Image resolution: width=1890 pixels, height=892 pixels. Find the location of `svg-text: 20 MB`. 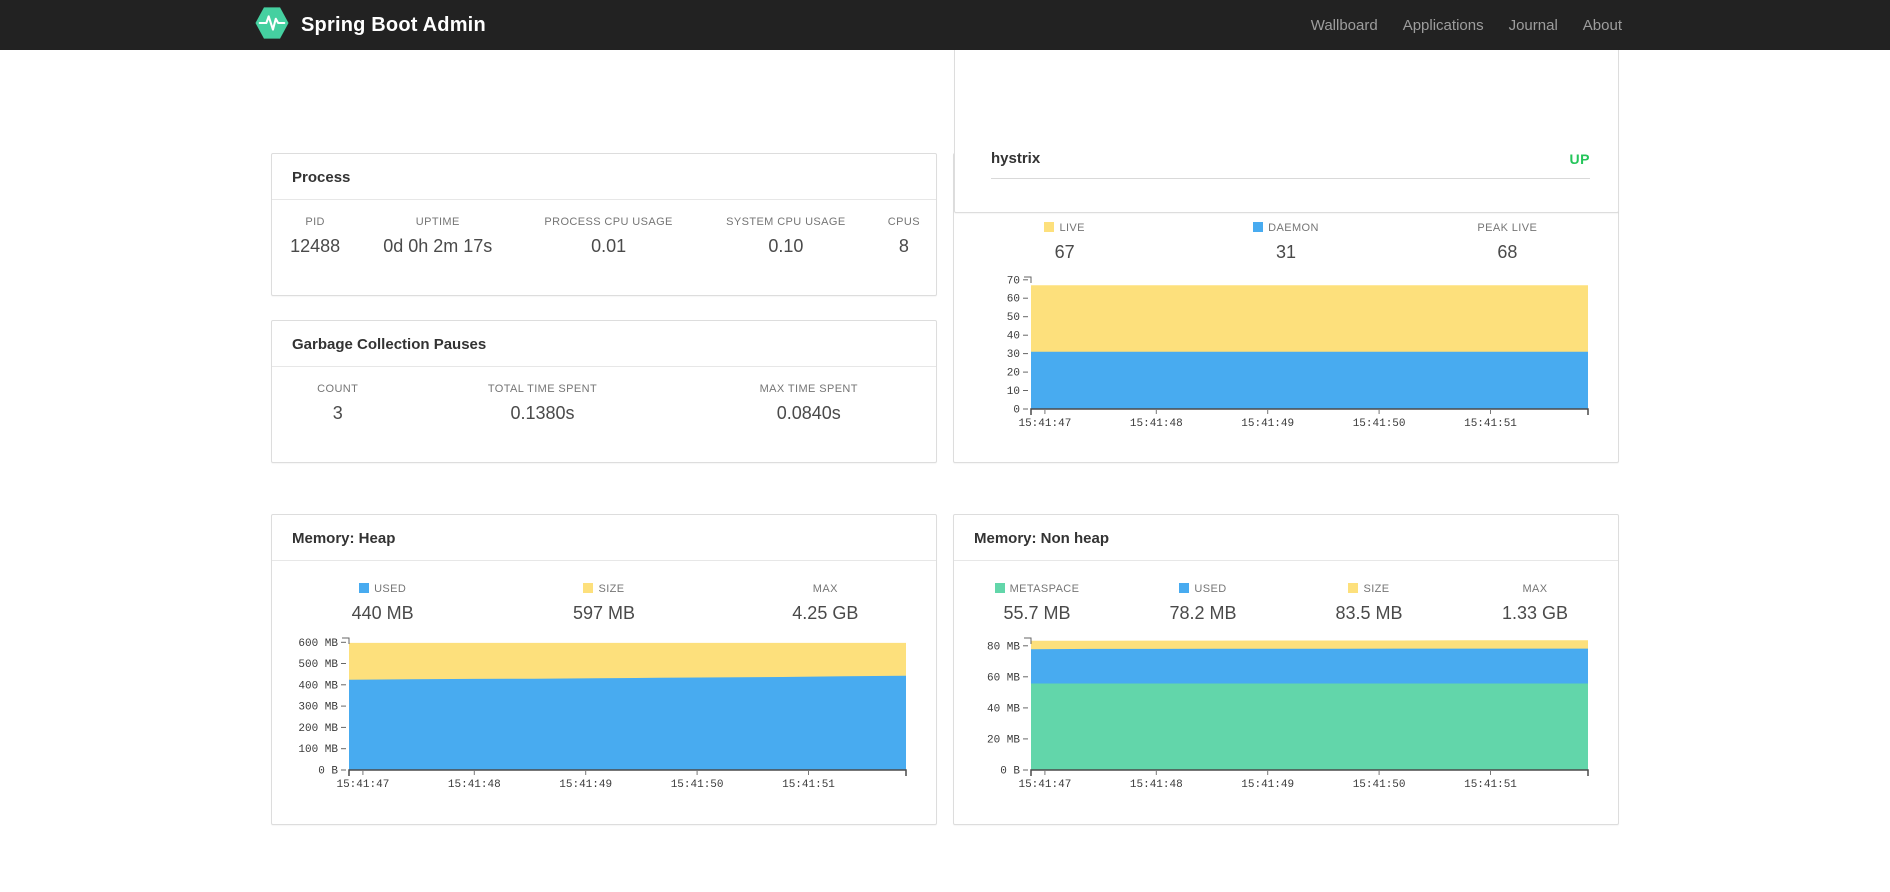

svg-text: 20 MB is located at coordinates (1003, 740).